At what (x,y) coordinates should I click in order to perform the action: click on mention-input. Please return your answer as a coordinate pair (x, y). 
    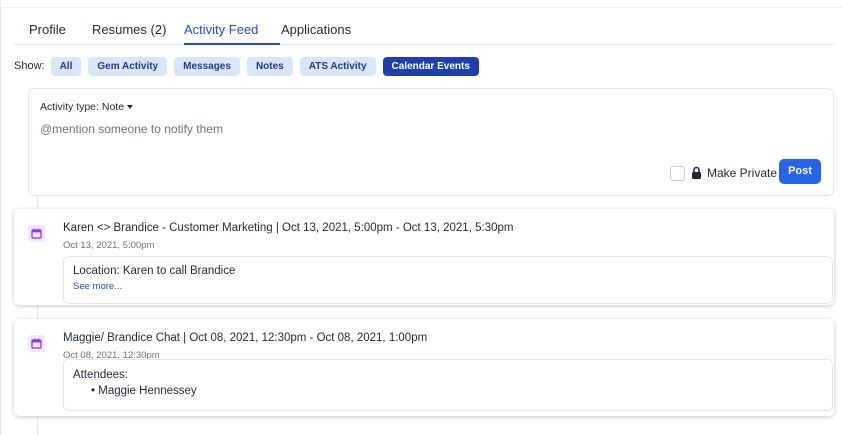
    Looking at the image, I should click on (340, 129).